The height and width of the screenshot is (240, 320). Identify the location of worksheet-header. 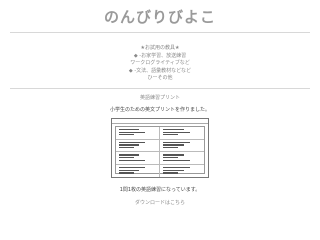
(160, 121).